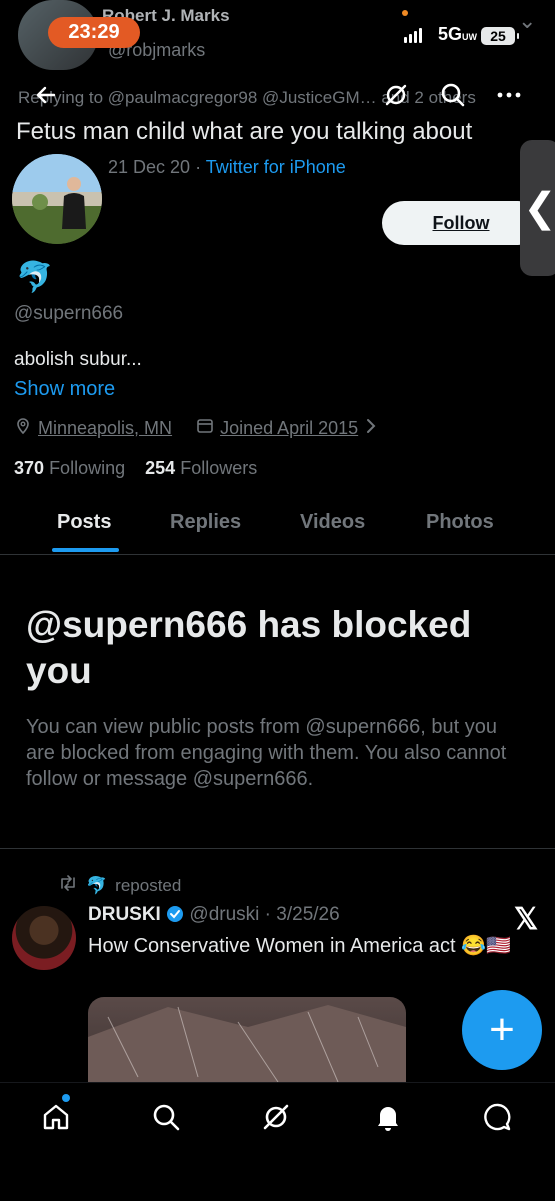 Image resolution: width=555 pixels, height=1201 pixels. Describe the element at coordinates (23, 428) in the screenshot. I see `location-icon` at that location.